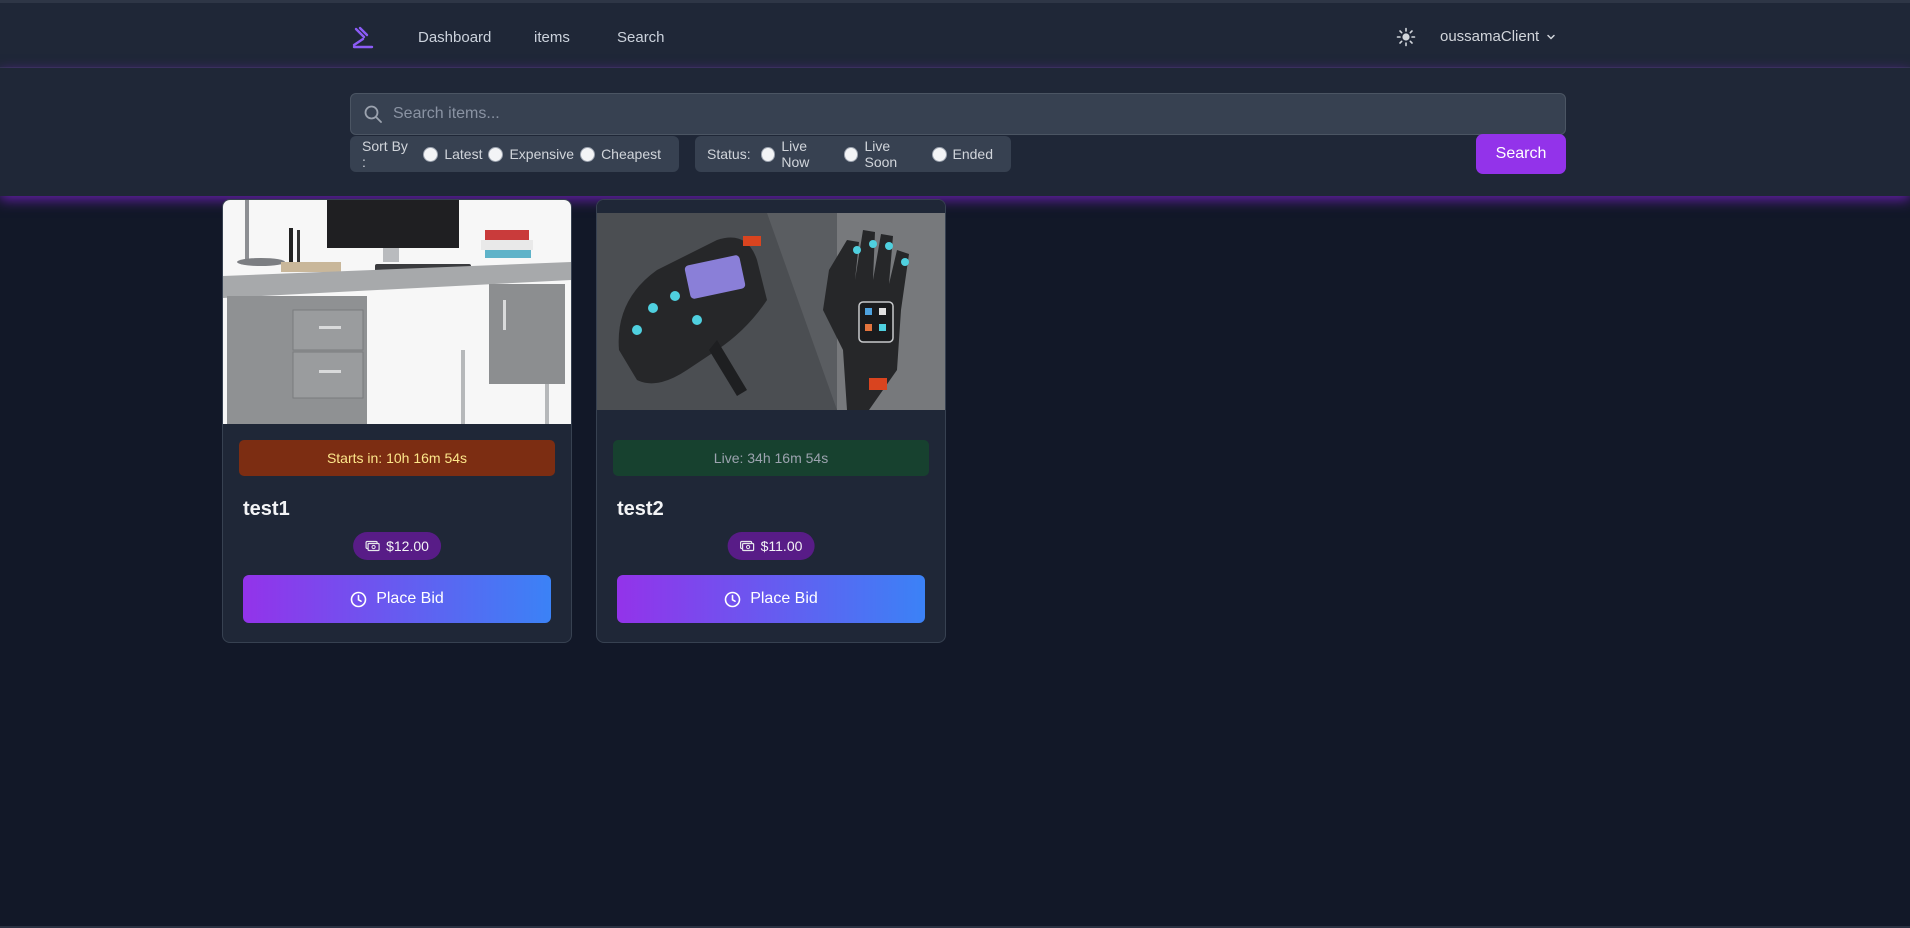 The height and width of the screenshot is (928, 1910). What do you see at coordinates (968, 114) in the screenshot?
I see `search-input` at bounding box center [968, 114].